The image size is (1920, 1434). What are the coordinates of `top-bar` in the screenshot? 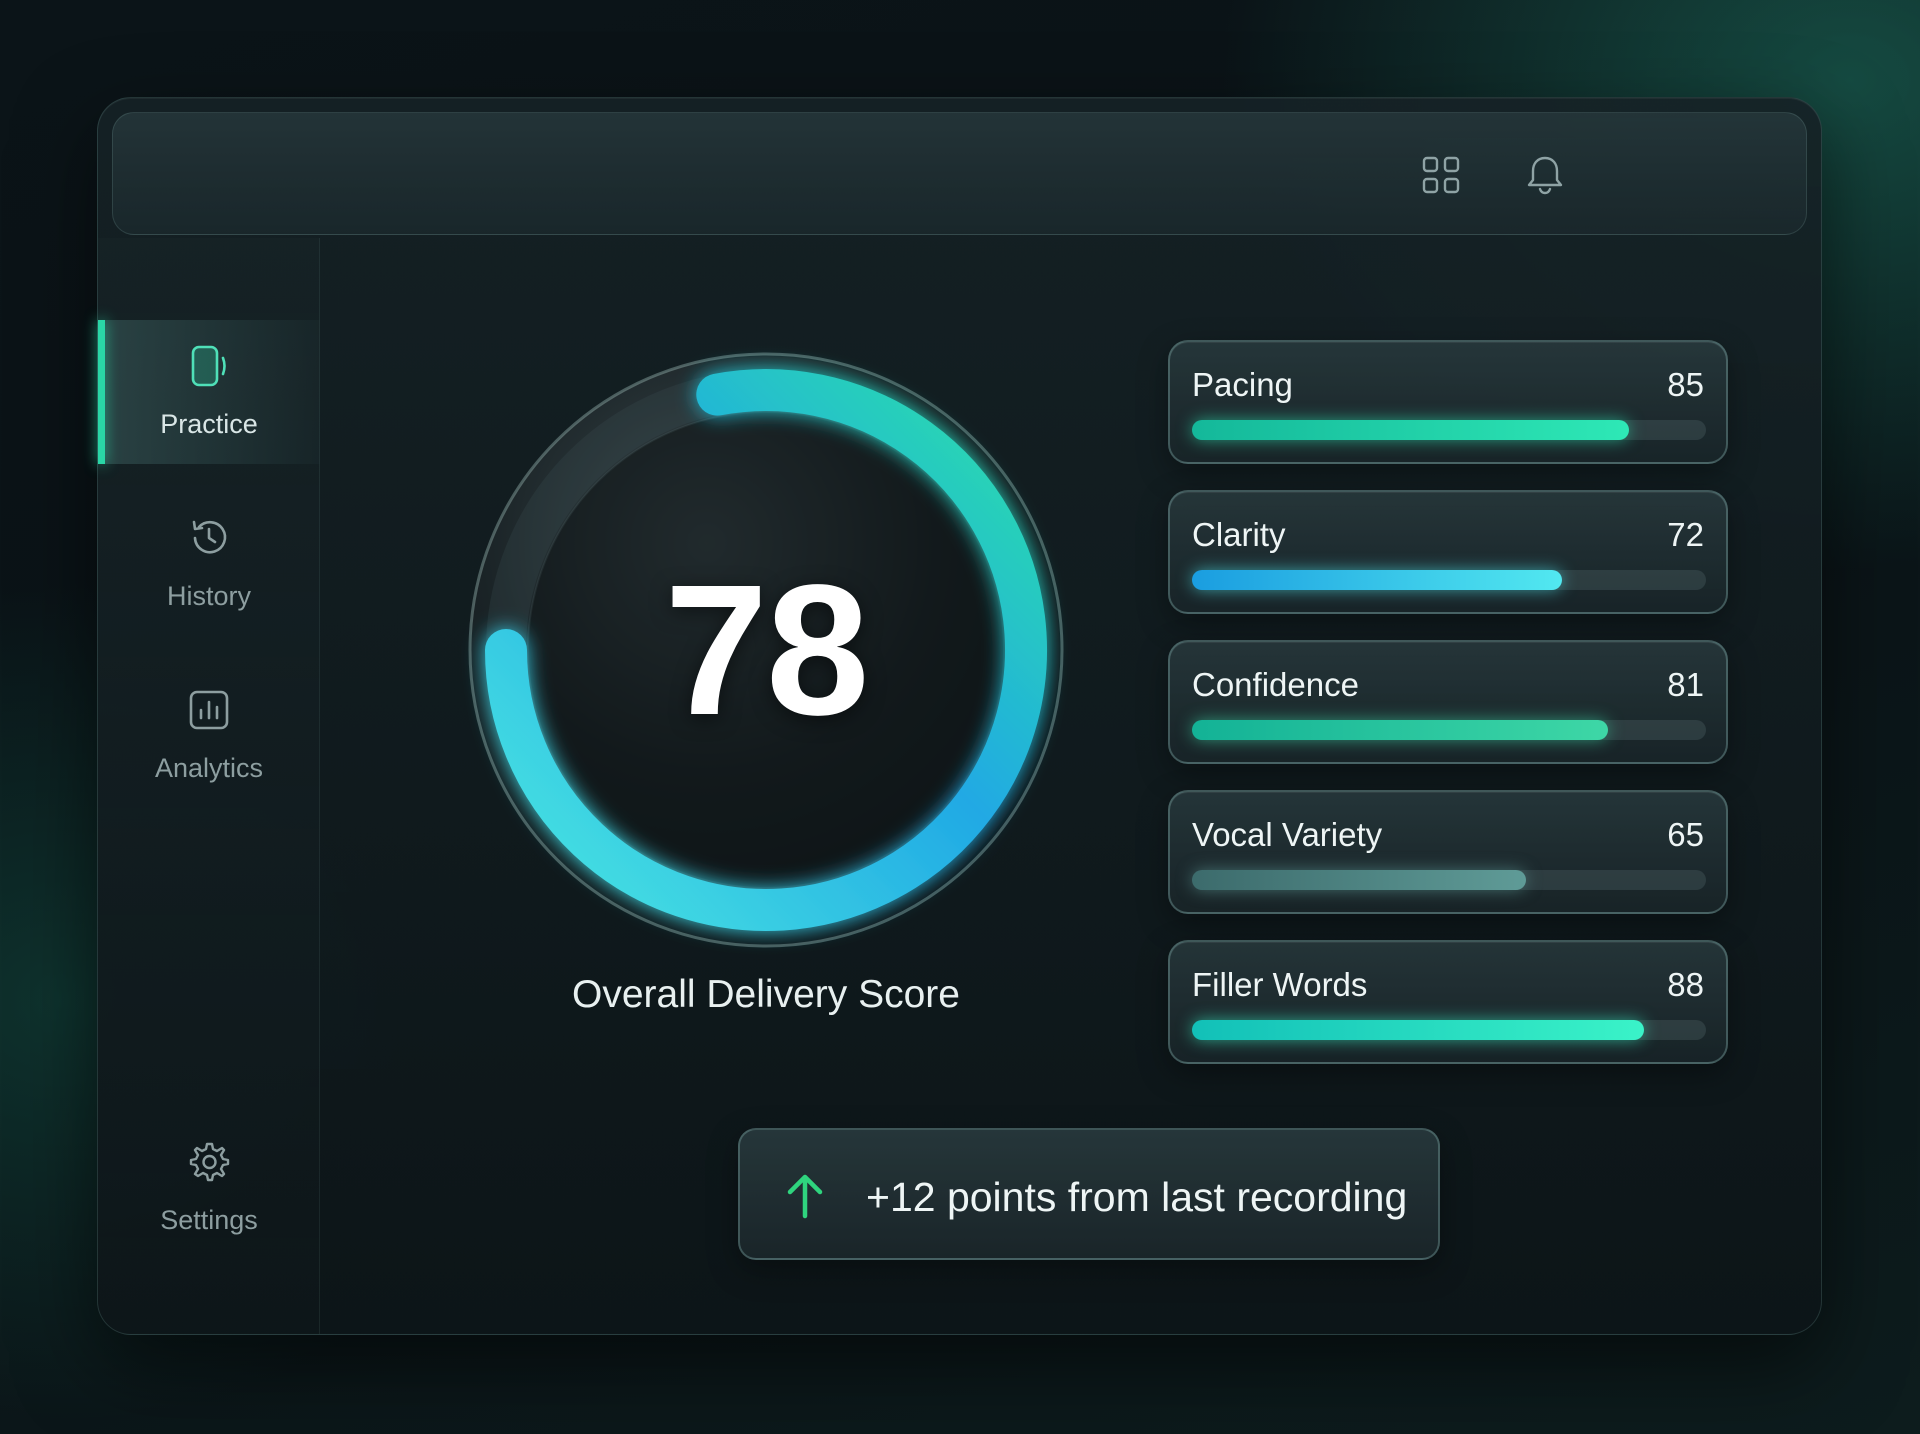 It's located at (959, 173).